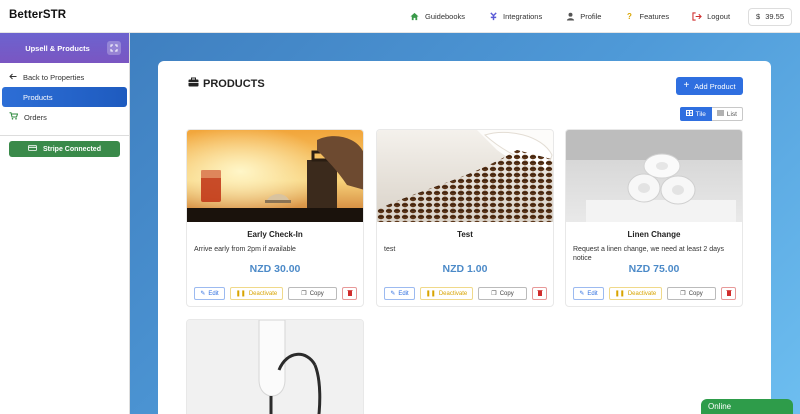 Image resolution: width=800 pixels, height=414 pixels. Describe the element at coordinates (700, 114) in the screenshot. I see `tile-label: Tile` at that location.